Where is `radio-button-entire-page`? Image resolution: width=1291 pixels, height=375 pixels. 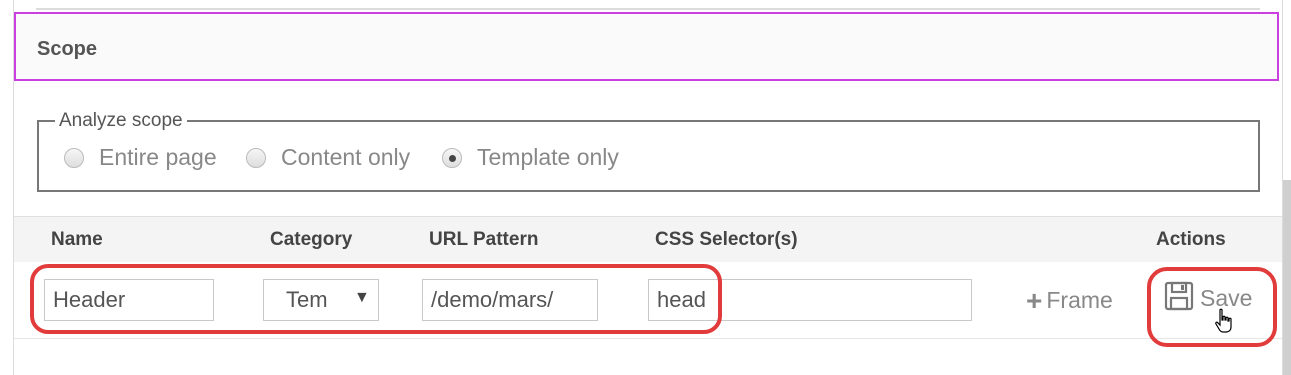
radio-button-entire-page is located at coordinates (74, 157).